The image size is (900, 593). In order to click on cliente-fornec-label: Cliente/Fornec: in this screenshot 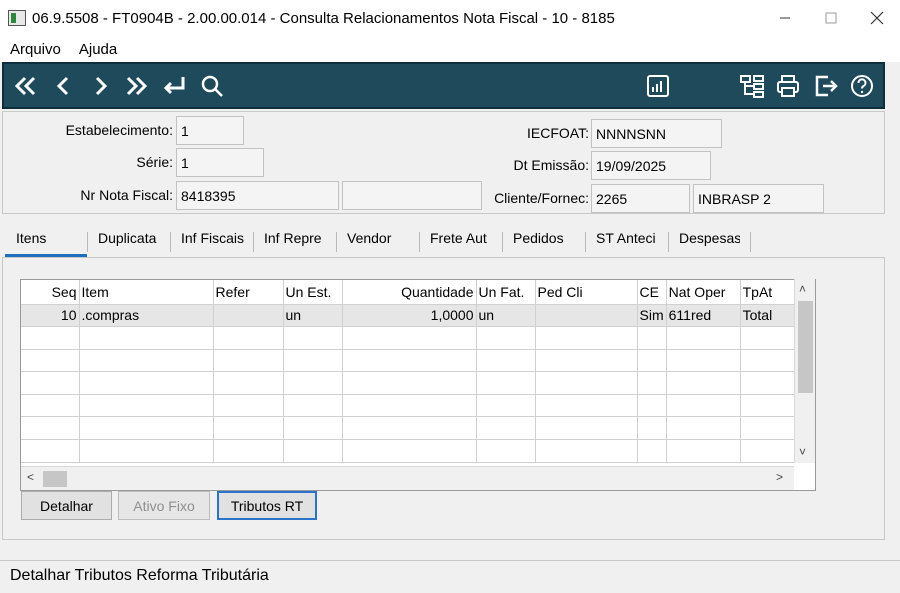, I will do `click(541, 198)`.